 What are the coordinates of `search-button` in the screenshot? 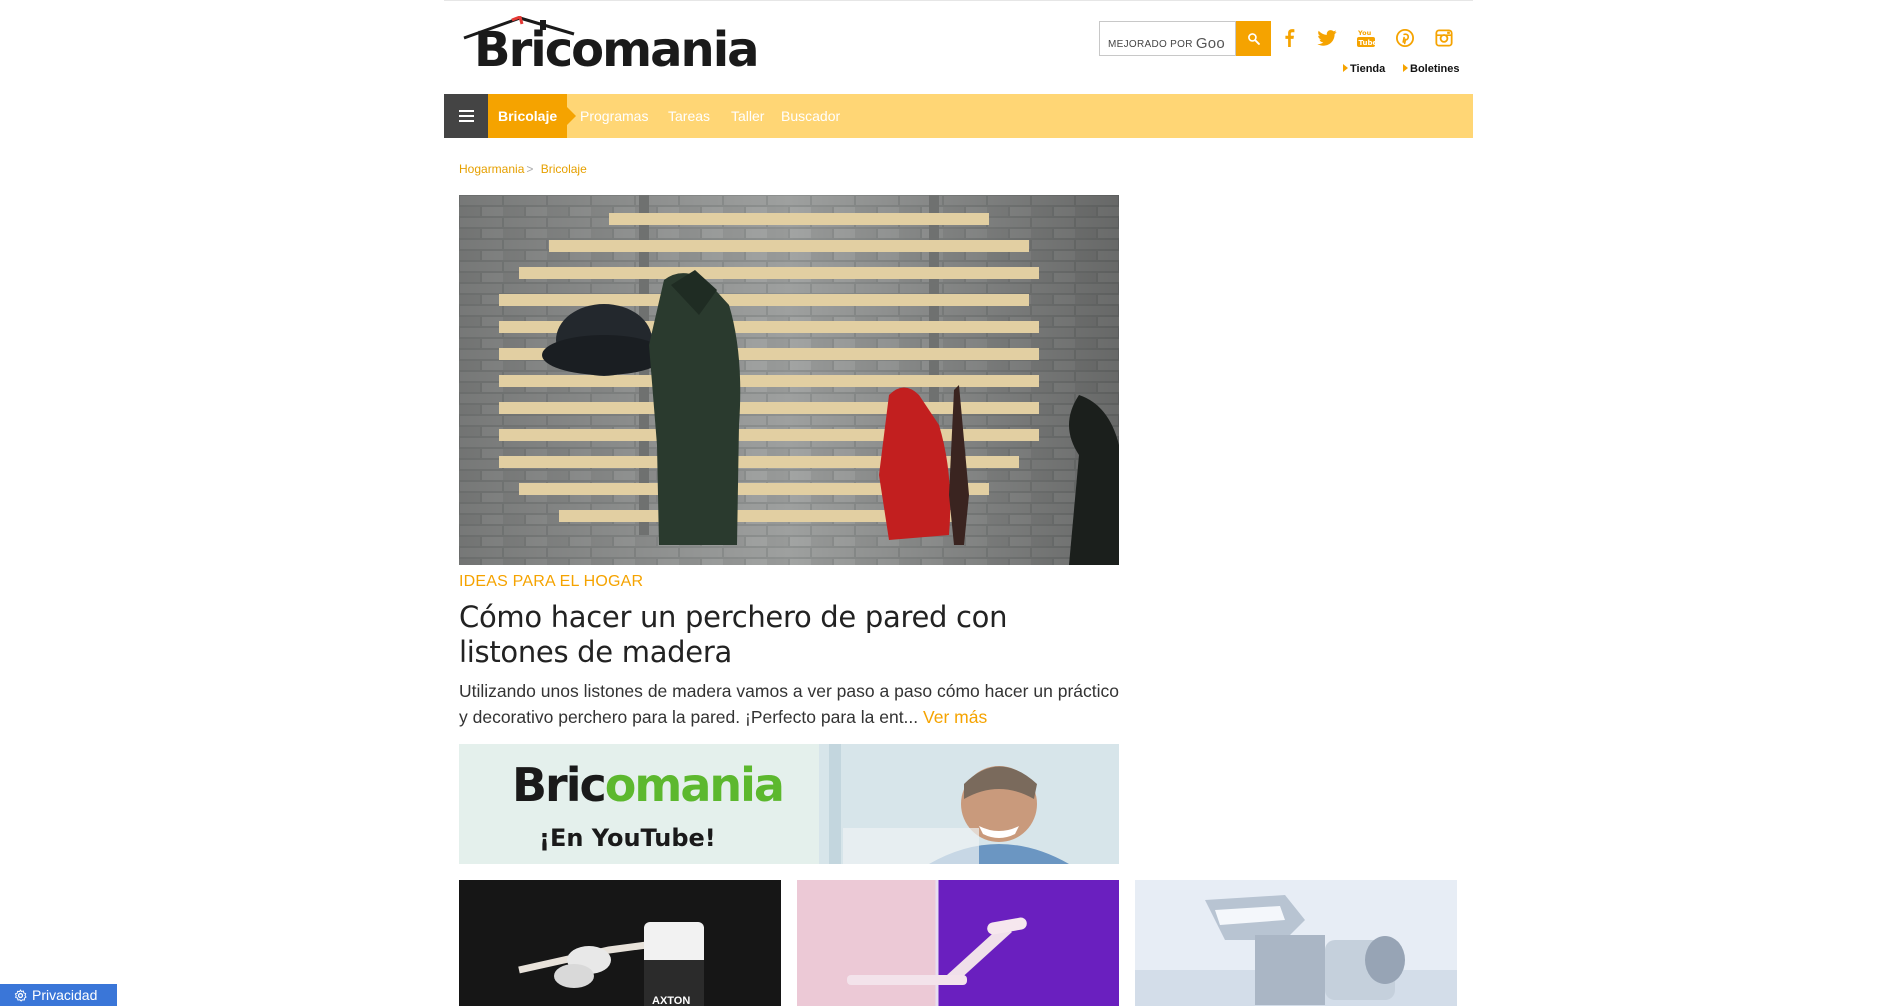 It's located at (1253, 38).